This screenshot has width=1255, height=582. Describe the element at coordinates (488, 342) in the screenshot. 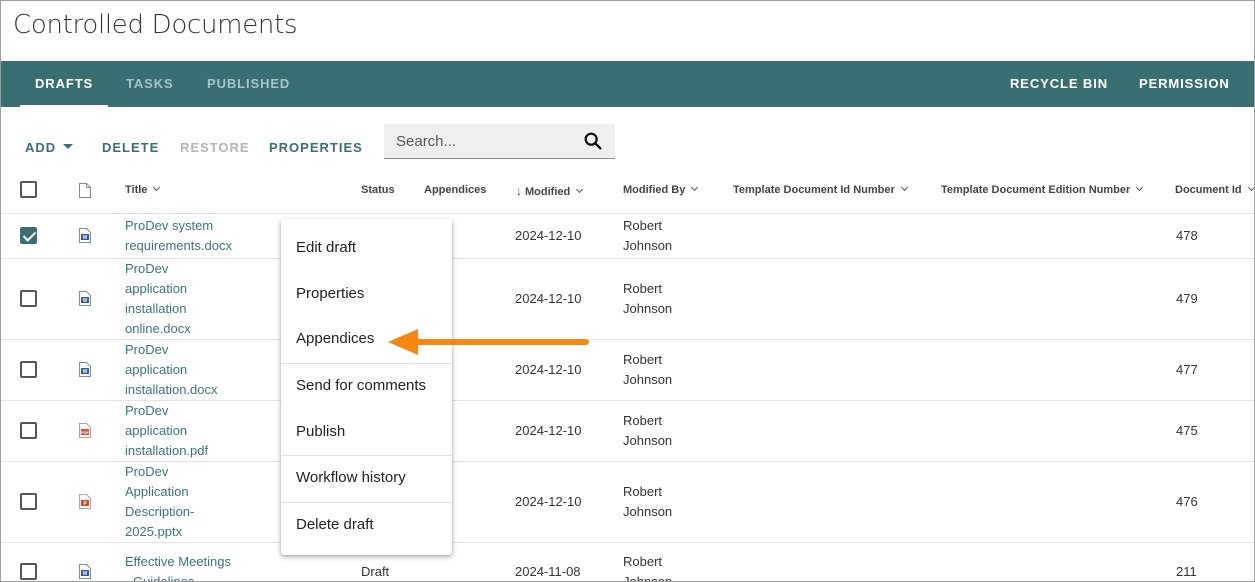

I see `callout-arrow-icon` at that location.